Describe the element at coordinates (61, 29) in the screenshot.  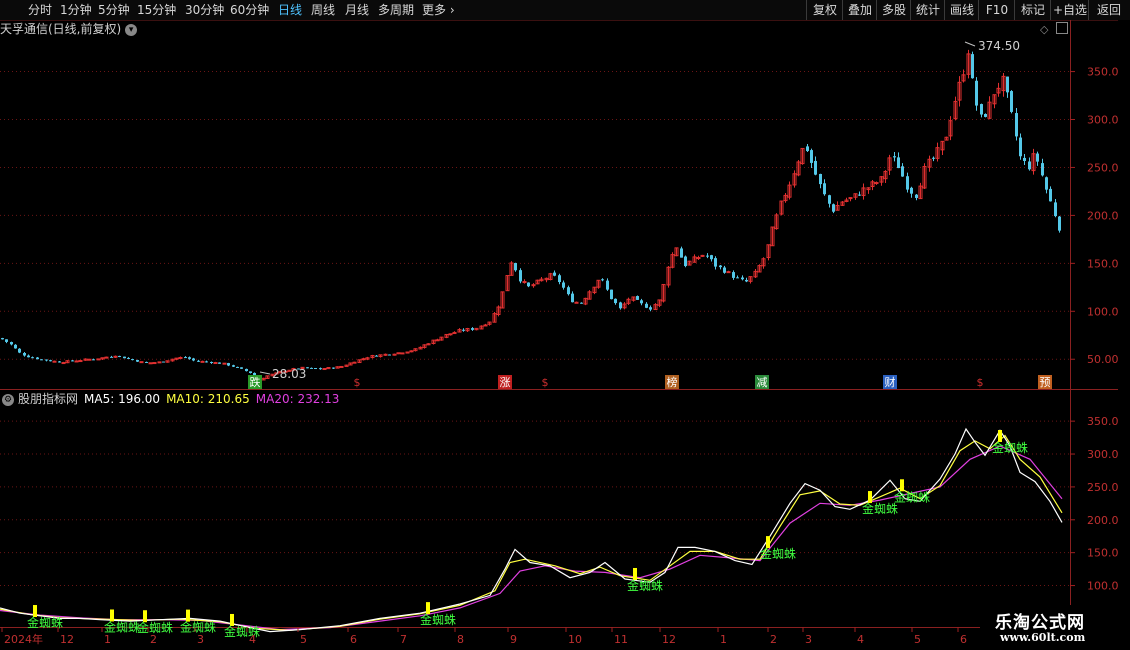
I see `stock-title: 天孚通信(日线,前复权)` at that location.